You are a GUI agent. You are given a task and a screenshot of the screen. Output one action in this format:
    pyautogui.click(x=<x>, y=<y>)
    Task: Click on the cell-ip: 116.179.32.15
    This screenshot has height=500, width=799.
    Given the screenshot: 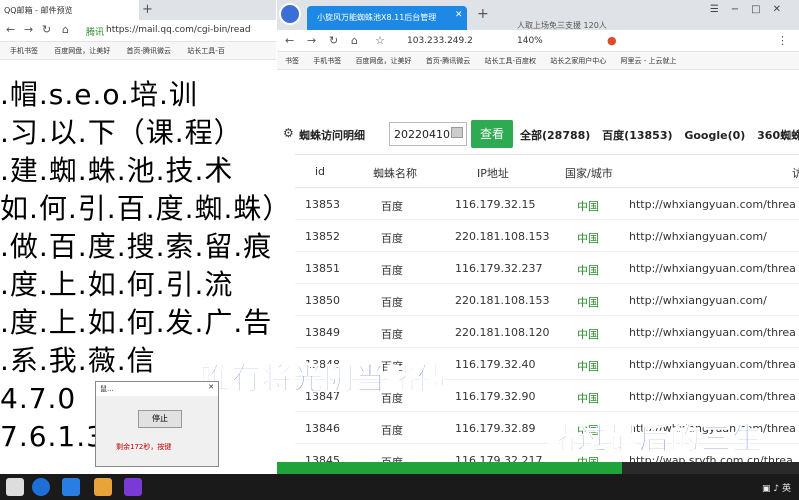 What is the action you would take?
    pyautogui.click(x=495, y=204)
    